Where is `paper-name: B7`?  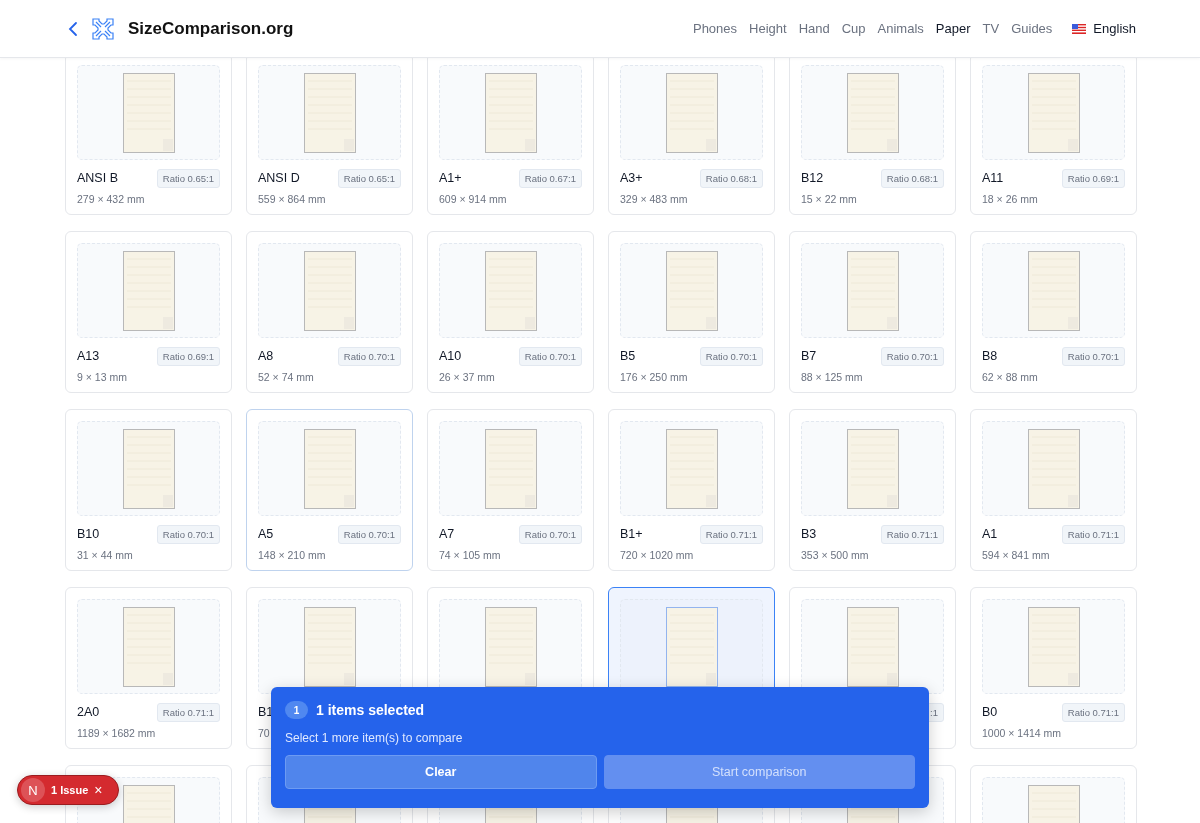
paper-name: B7 is located at coordinates (809, 356).